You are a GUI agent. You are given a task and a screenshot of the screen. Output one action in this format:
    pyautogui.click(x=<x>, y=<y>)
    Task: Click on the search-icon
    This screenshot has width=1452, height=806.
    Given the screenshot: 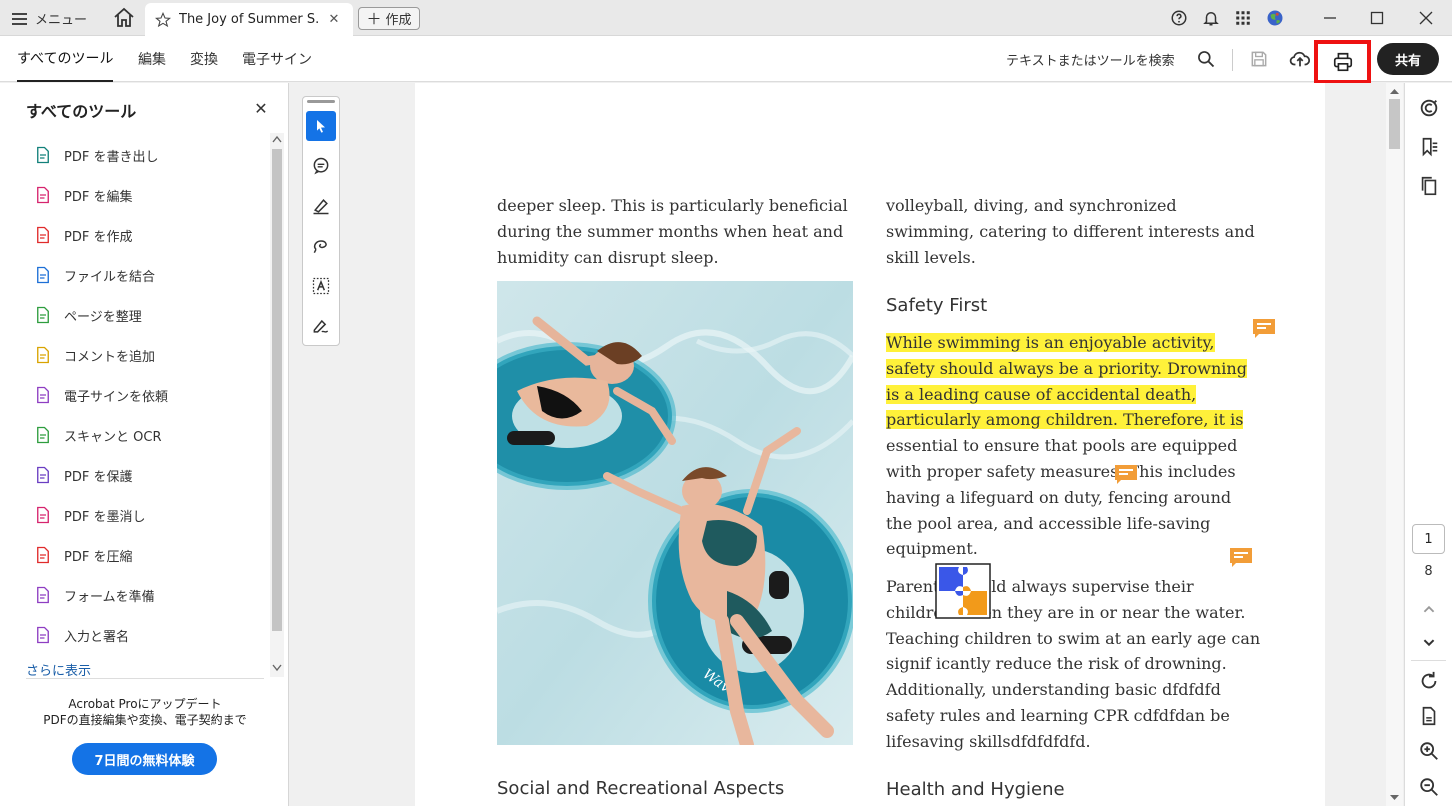 What is the action you would take?
    pyautogui.click(x=1206, y=59)
    